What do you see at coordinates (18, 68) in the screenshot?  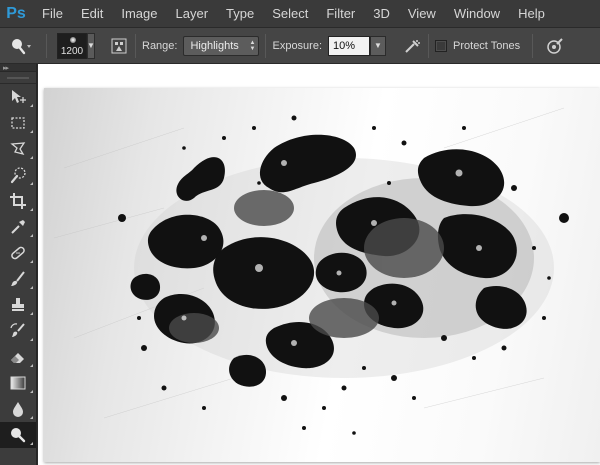 I see `panel-collapse-icon: ▸▸` at bounding box center [18, 68].